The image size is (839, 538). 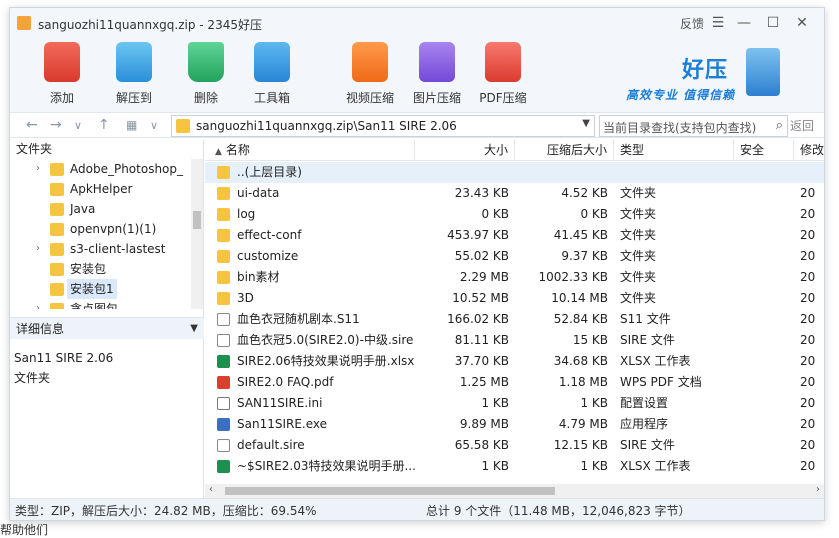 I want to click on file-size: 1 KB, so click(x=495, y=466).